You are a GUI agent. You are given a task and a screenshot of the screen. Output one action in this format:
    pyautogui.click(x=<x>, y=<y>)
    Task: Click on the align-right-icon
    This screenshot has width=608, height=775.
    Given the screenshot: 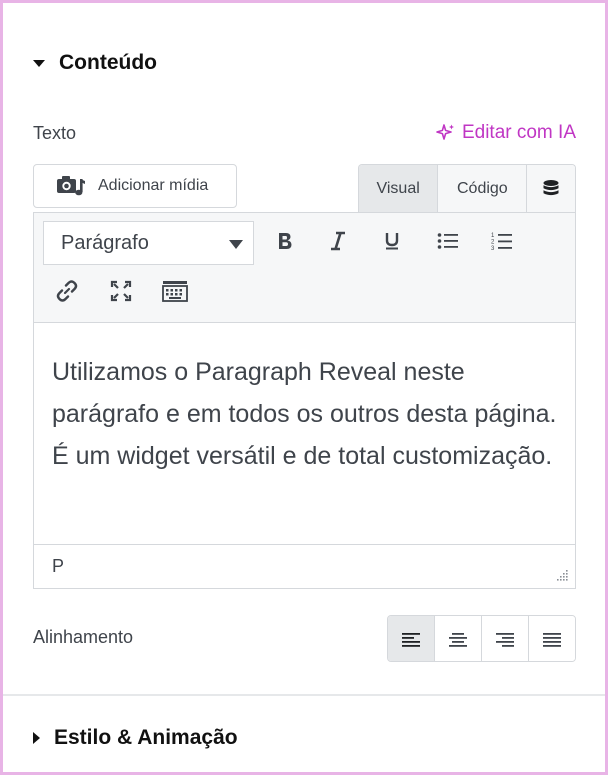 What is the action you would take?
    pyautogui.click(x=505, y=639)
    